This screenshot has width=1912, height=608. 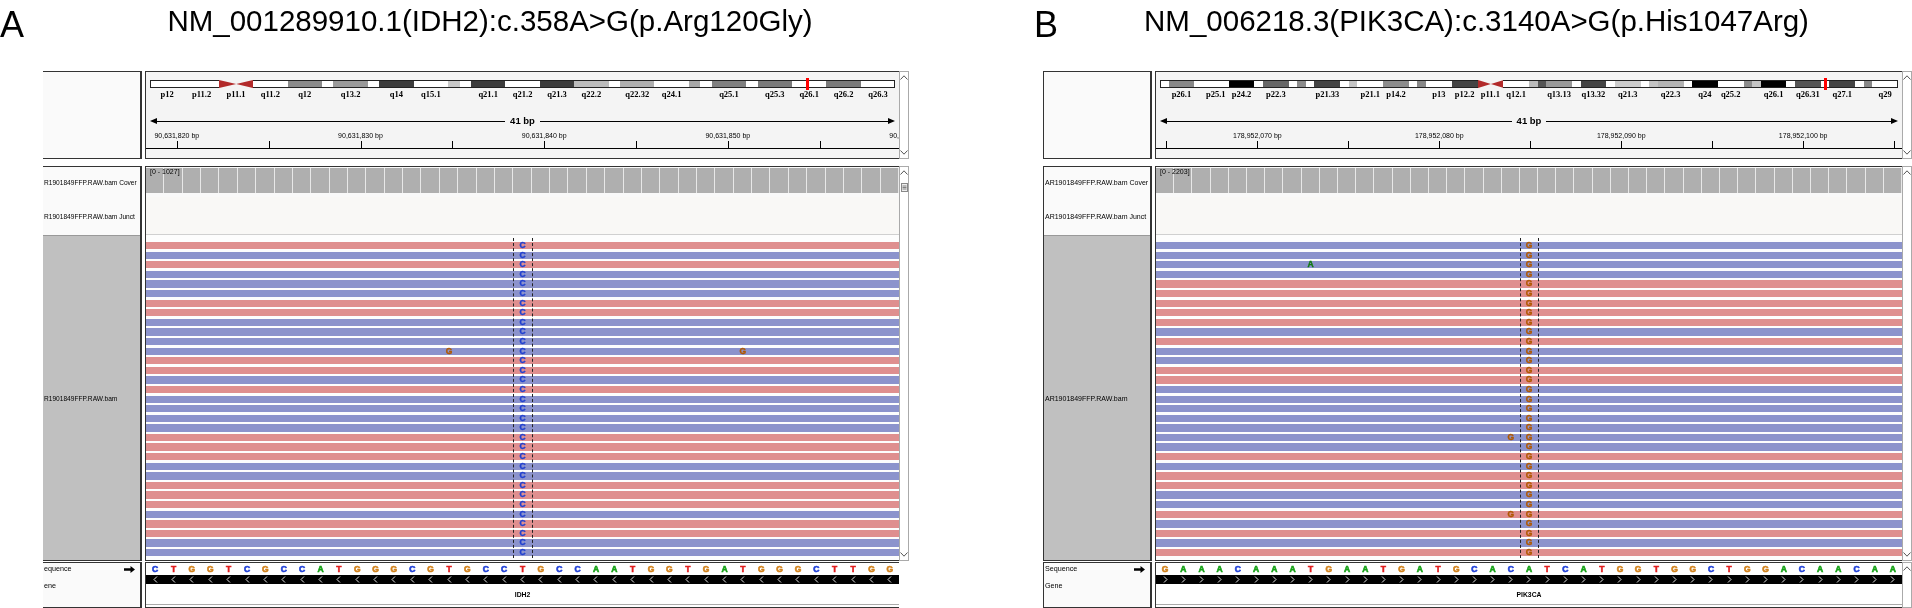 What do you see at coordinates (1327, 94) in the screenshot?
I see `band-label: p21.33` at bounding box center [1327, 94].